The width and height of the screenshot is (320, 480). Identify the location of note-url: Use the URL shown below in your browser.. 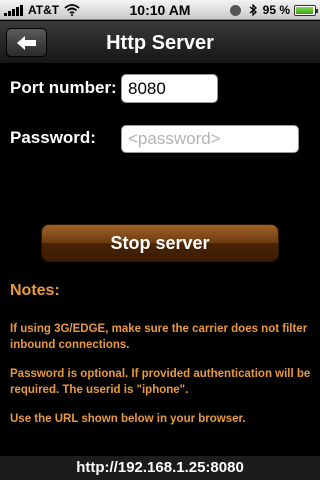
(128, 419).